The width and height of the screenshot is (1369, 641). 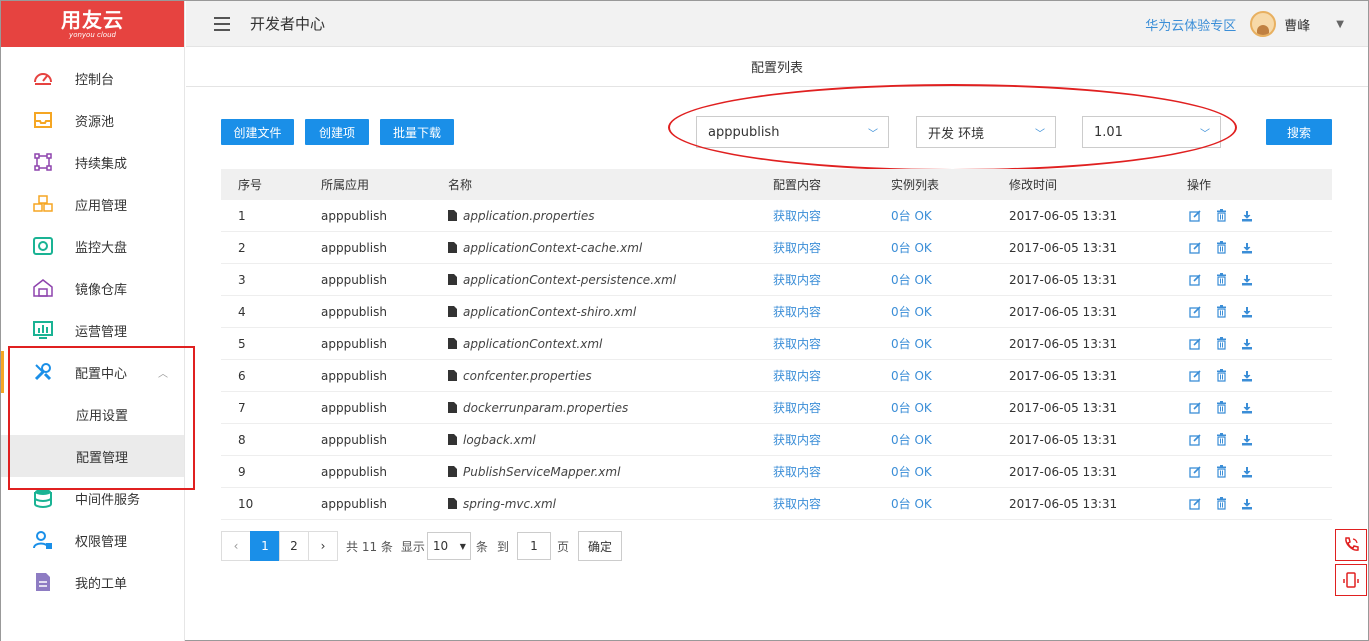 I want to click on chevron-up-icon: ︿, so click(x=163, y=372).